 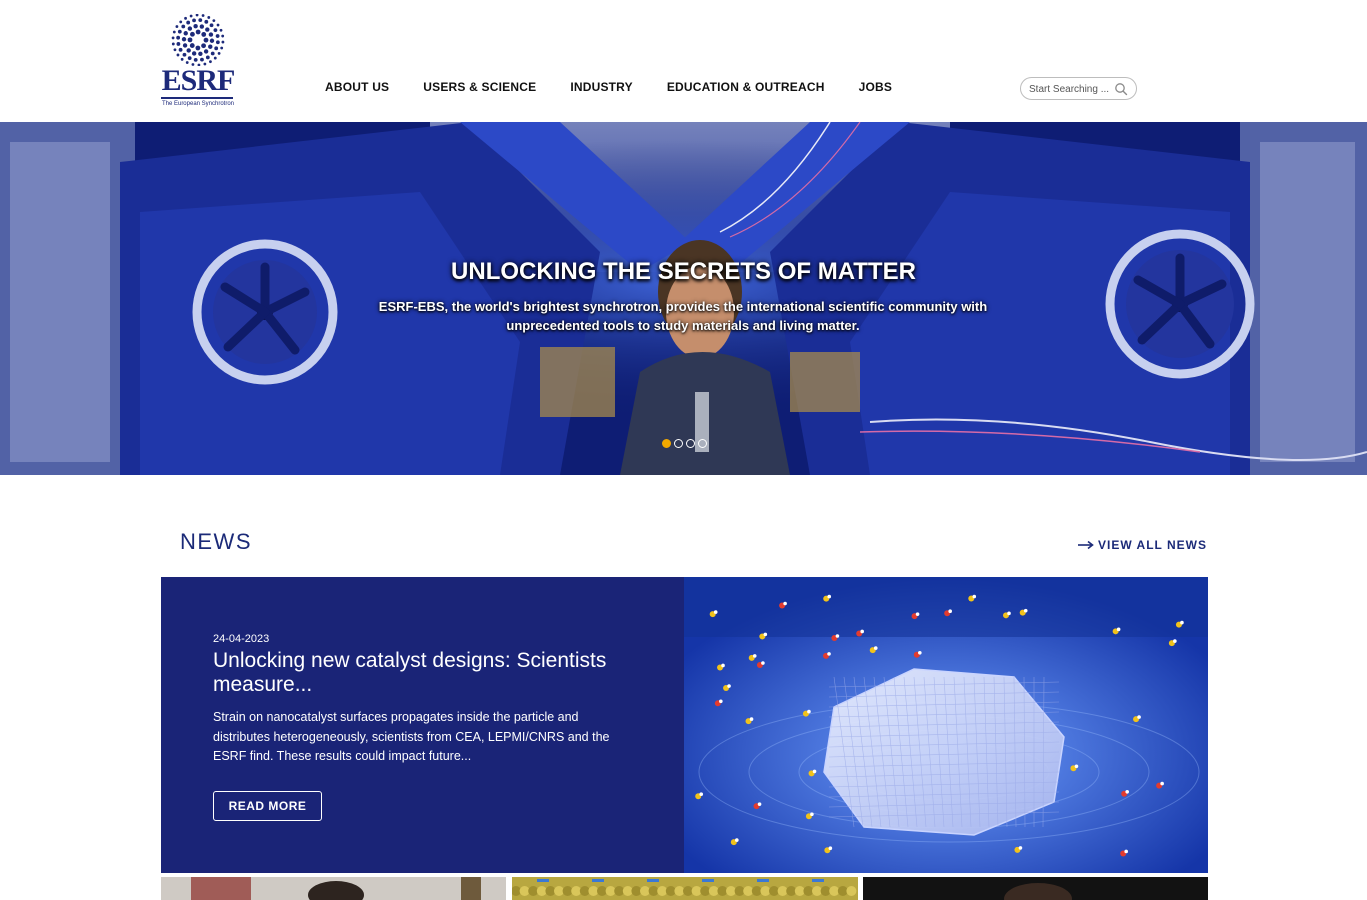 I want to click on news-heading: NEWS, so click(x=216, y=541).